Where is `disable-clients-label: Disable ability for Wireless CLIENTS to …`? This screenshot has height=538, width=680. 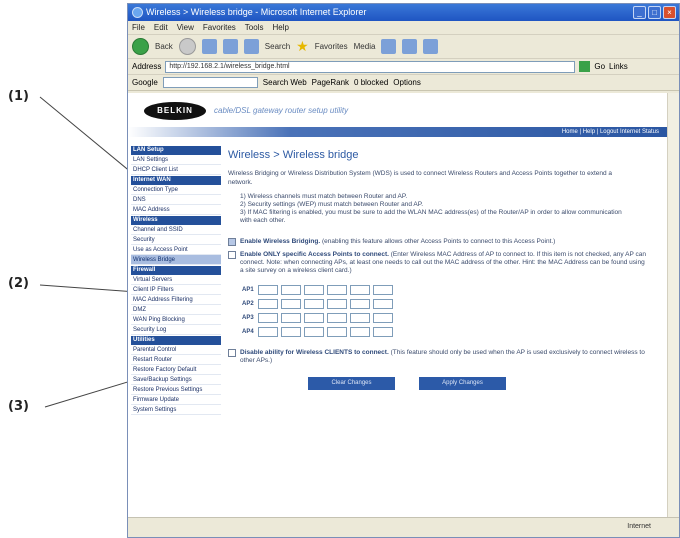
disable-clients-label: Disable ability for Wireless CLIENTS to … is located at coordinates (314, 352).